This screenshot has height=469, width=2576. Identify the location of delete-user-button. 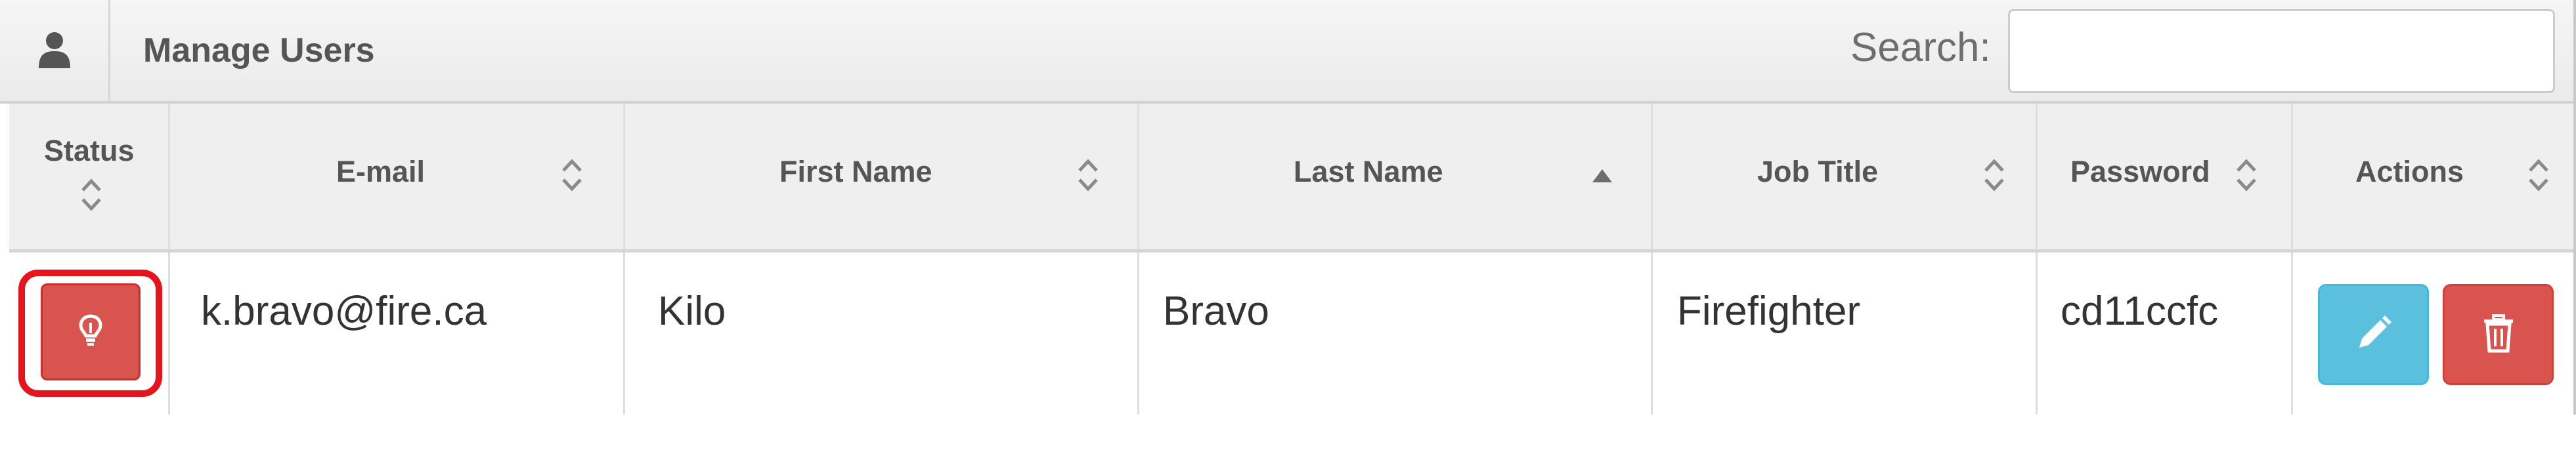
(2498, 334).